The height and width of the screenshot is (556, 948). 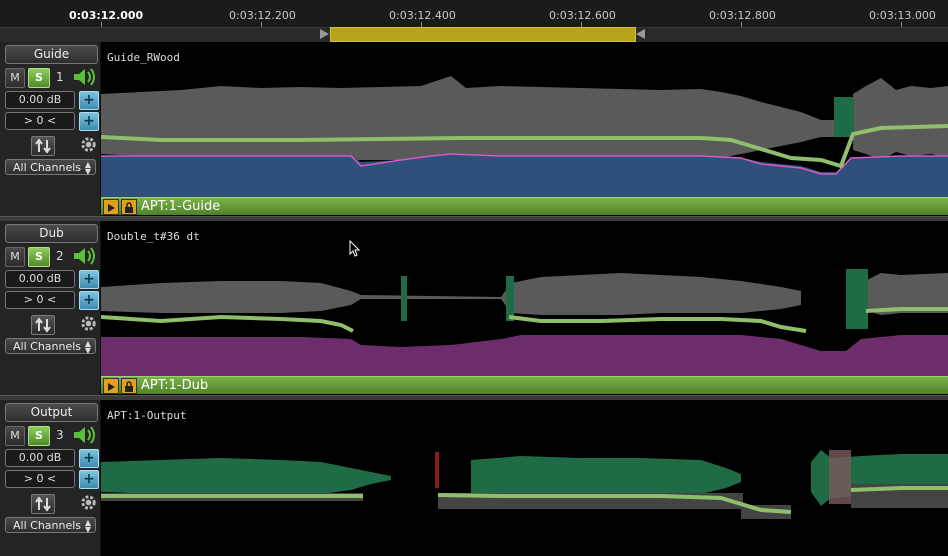 I want to click on track-name-button: Output, so click(x=51, y=412).